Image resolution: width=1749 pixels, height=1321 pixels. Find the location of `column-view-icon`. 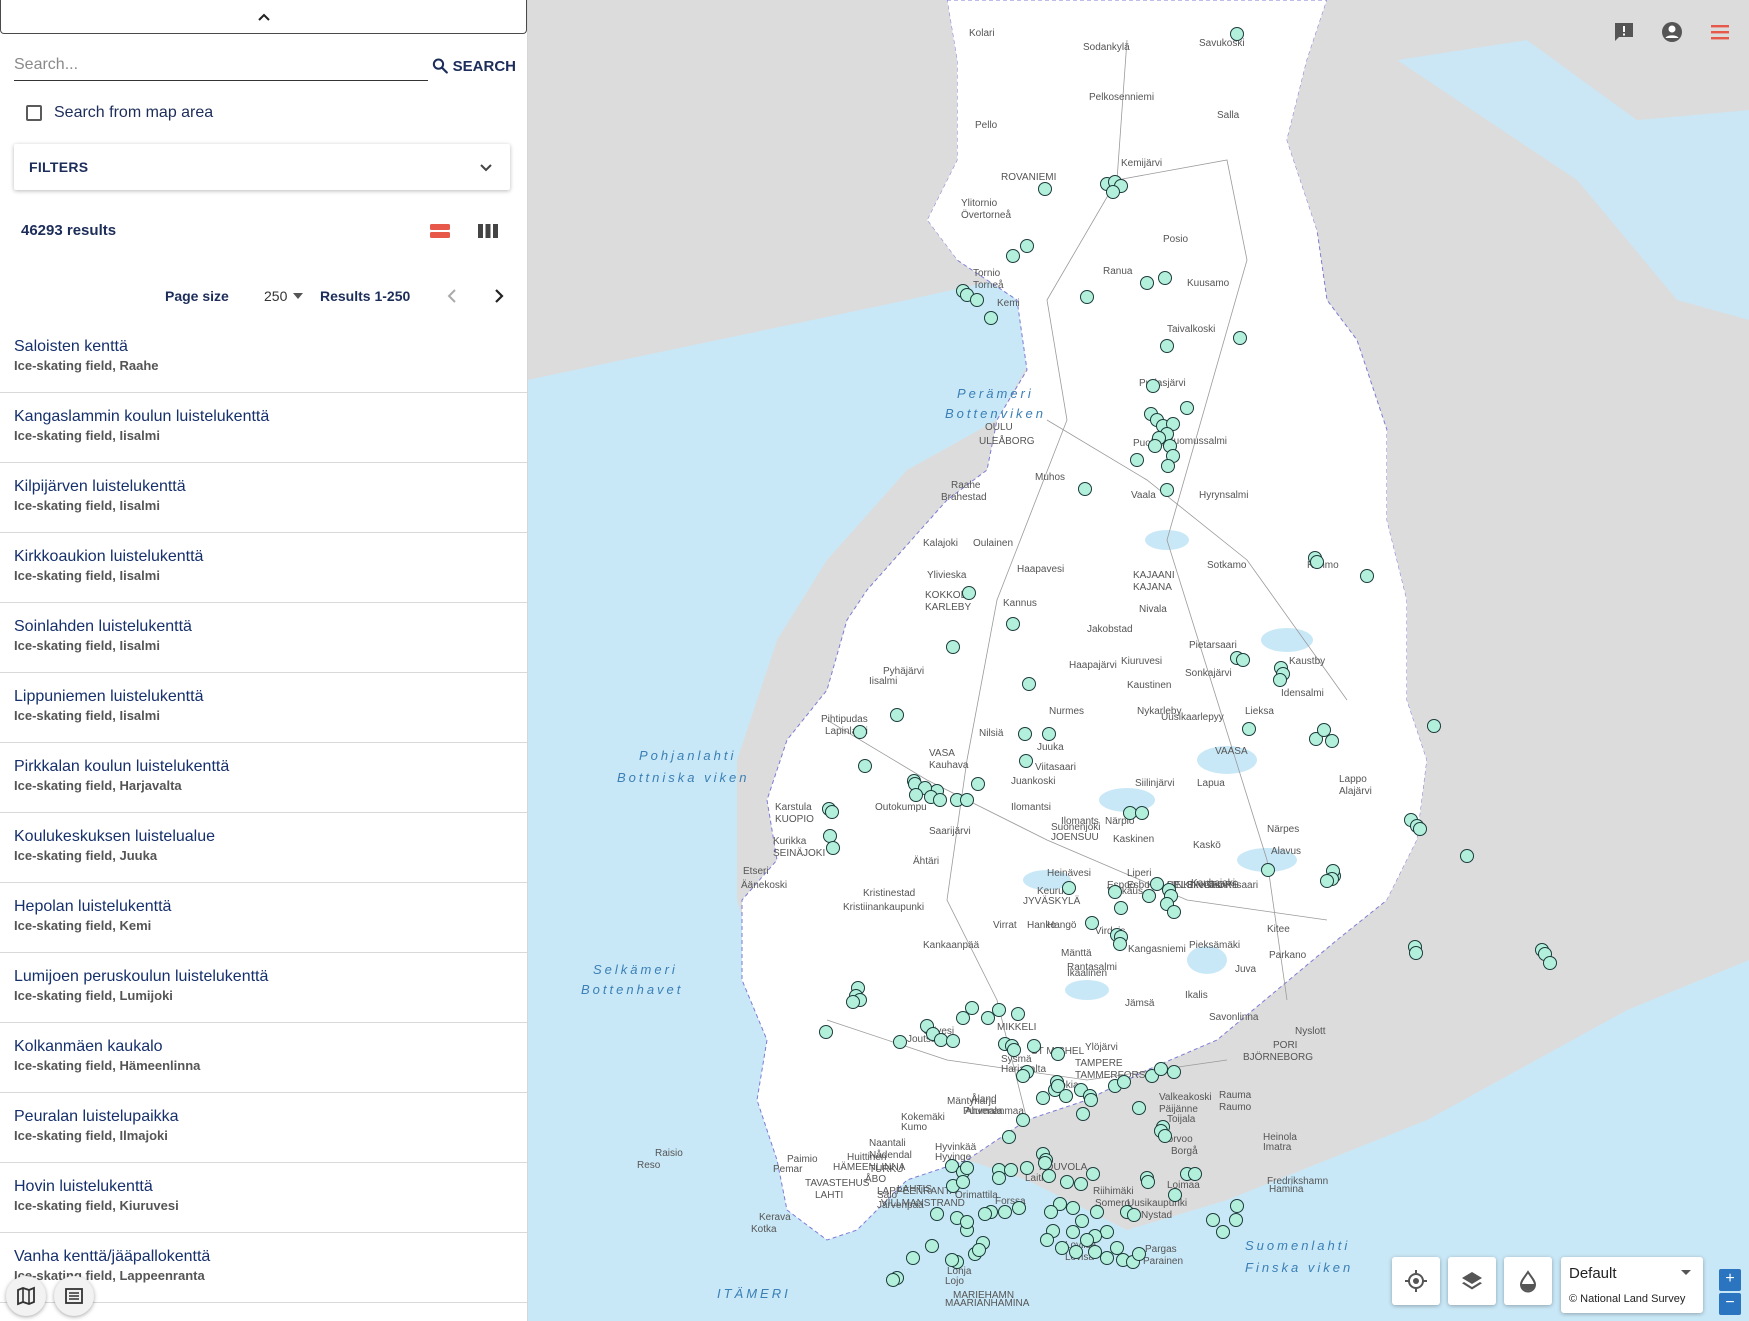

column-view-icon is located at coordinates (488, 231).